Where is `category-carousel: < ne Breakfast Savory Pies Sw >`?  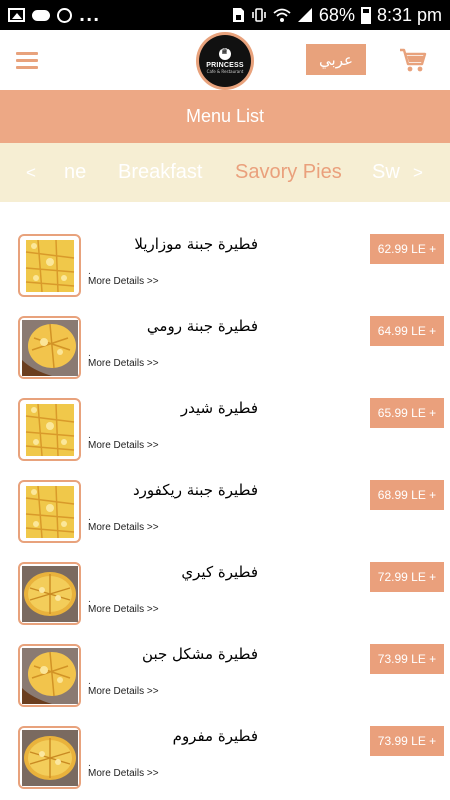
category-carousel: < ne Breakfast Savory Pies Sw > is located at coordinates (225, 172).